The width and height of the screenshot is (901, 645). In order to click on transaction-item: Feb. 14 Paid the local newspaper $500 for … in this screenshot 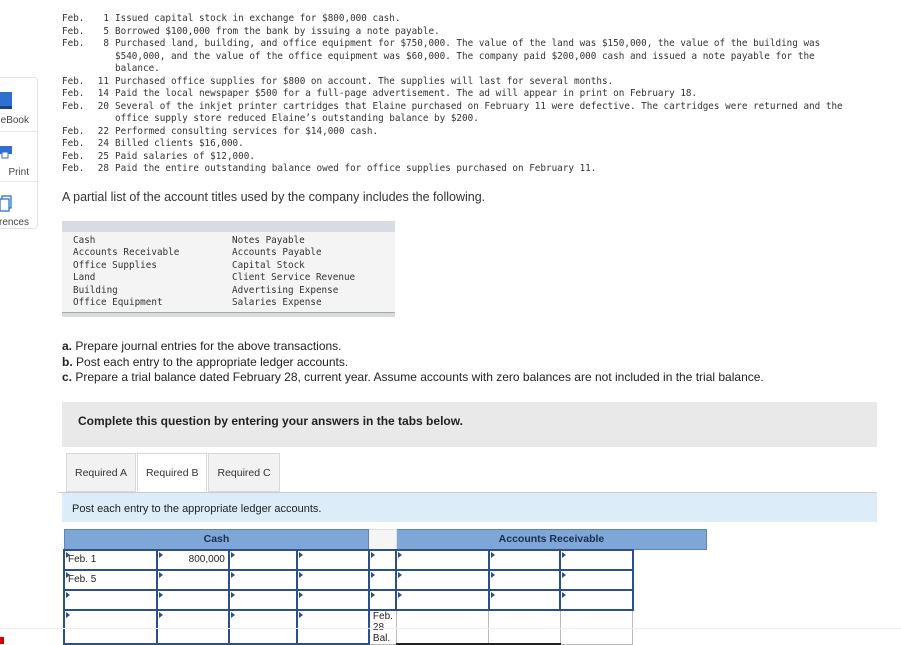, I will do `click(457, 94)`.